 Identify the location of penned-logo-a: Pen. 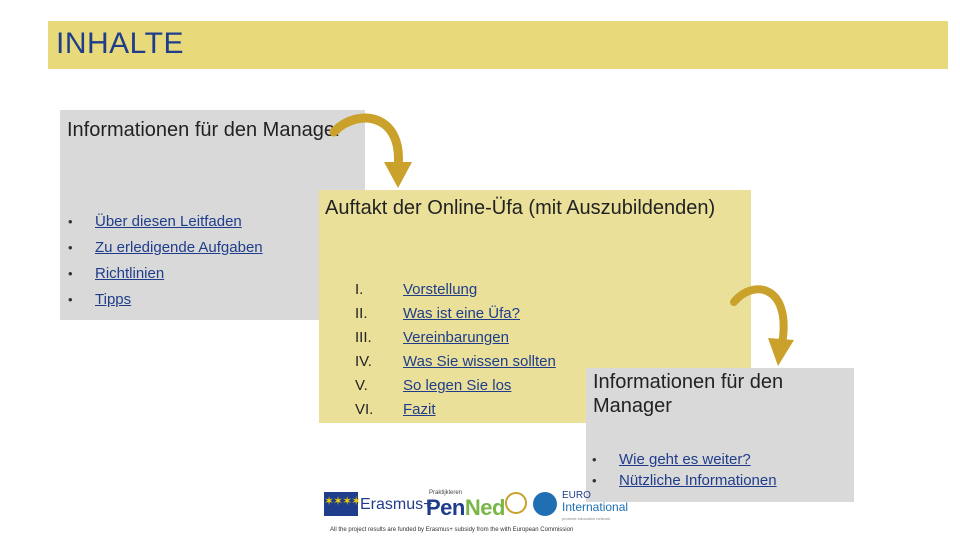
(445, 507).